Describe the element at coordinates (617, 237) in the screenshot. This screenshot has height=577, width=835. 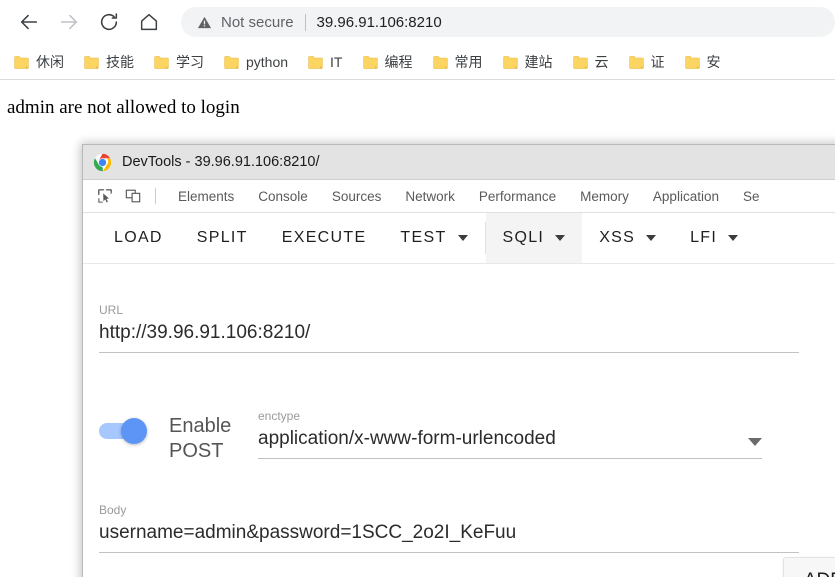
I see `ext-tab-label: XSS` at that location.